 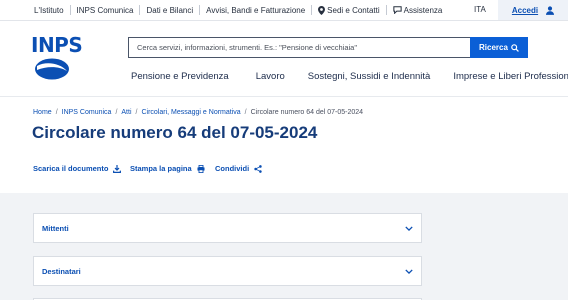 I want to click on print-label: Stampa la pagina, so click(x=161, y=168).